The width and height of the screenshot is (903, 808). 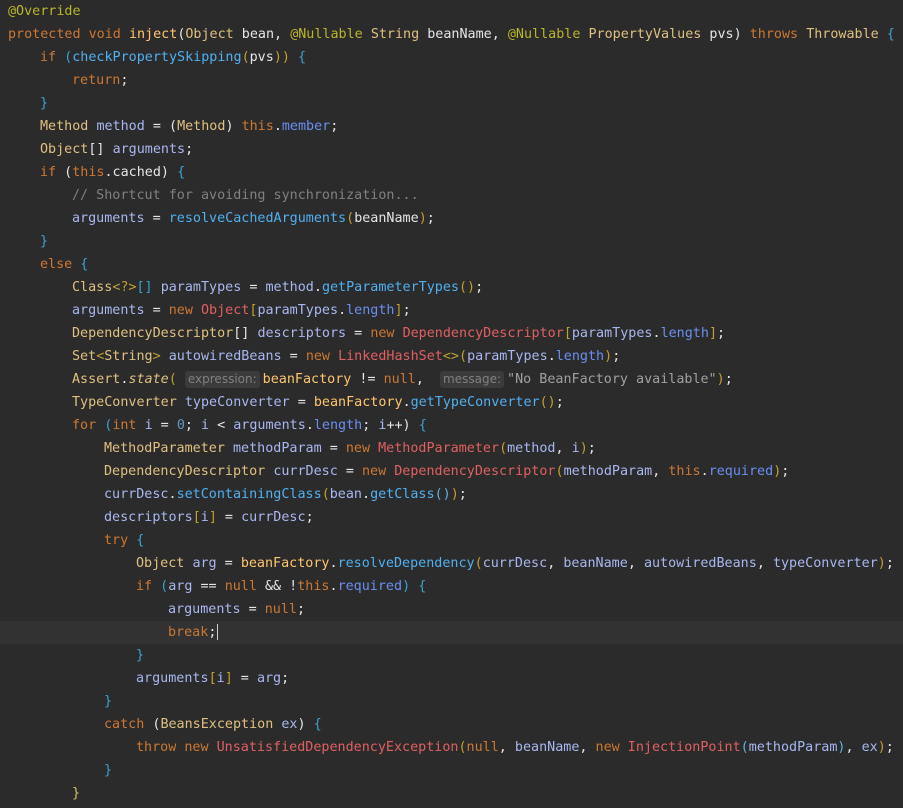 I want to click on code-token: state, so click(x=148, y=379).